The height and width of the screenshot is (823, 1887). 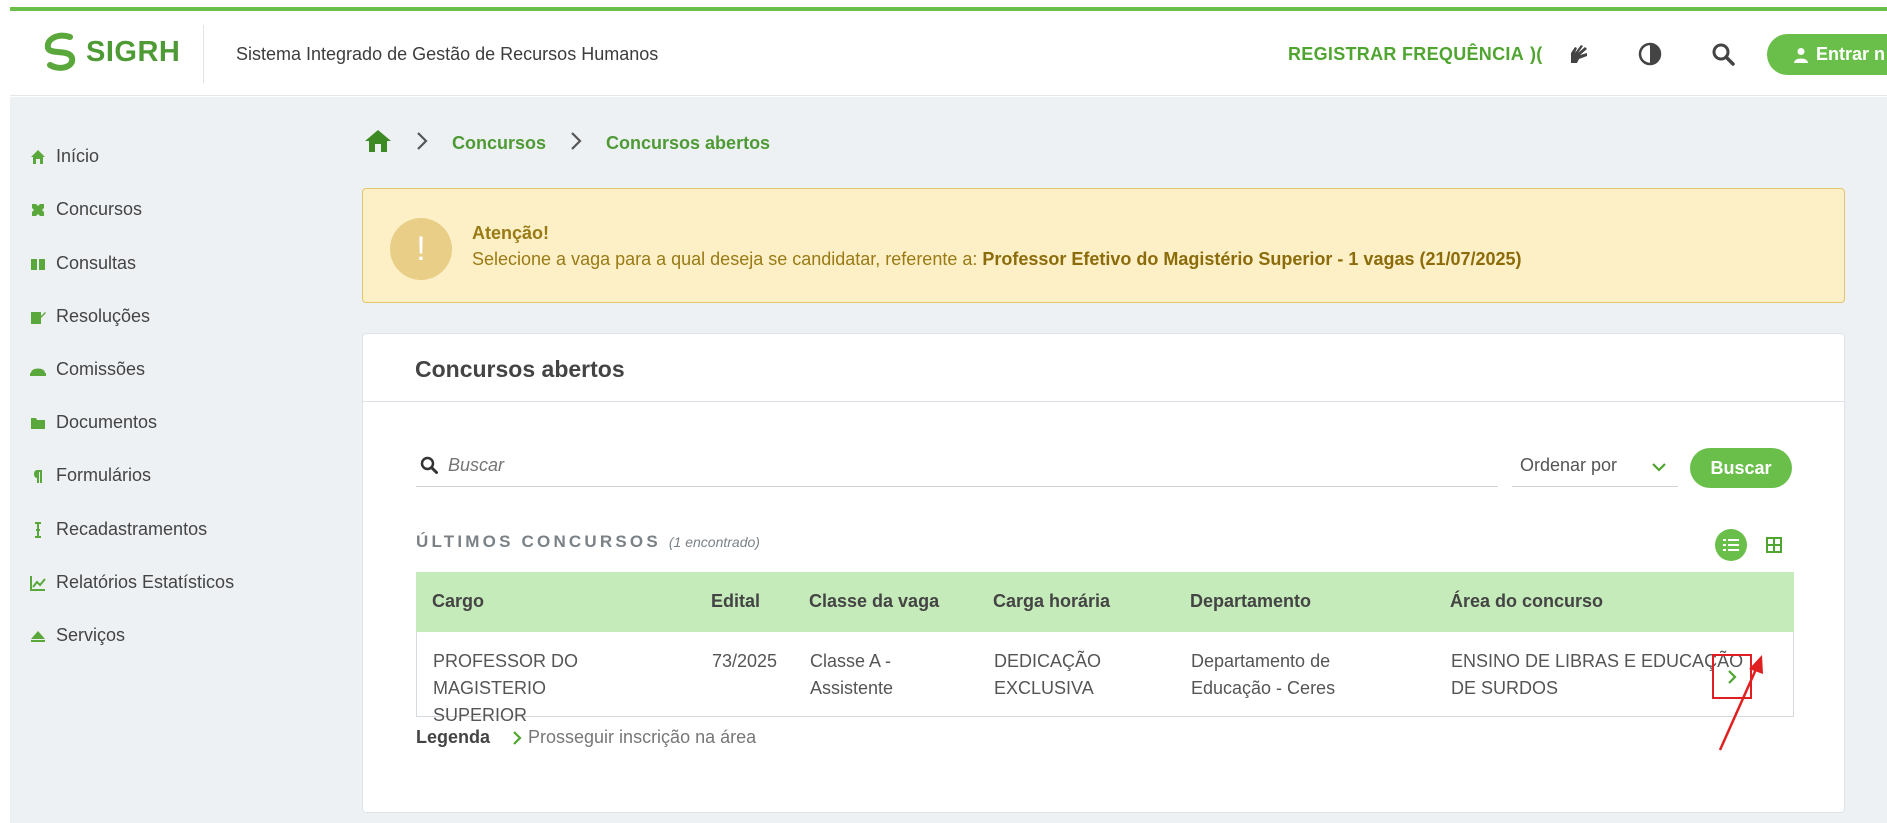 I want to click on alert-title: Atenção!, so click(x=511, y=233).